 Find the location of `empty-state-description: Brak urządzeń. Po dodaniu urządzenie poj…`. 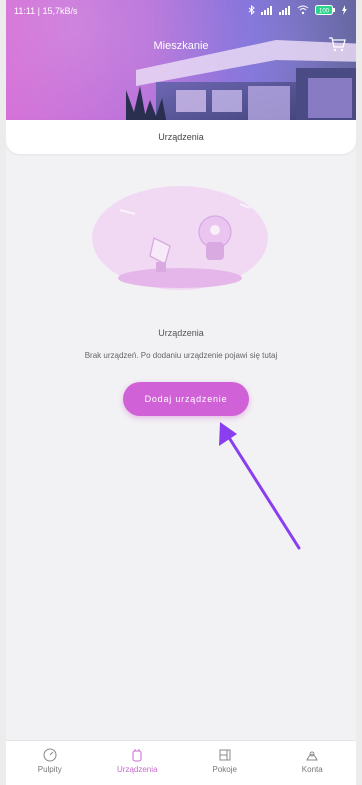

empty-state-description: Brak urządzeń. Po dodaniu urządzenie poj… is located at coordinates (181, 355).